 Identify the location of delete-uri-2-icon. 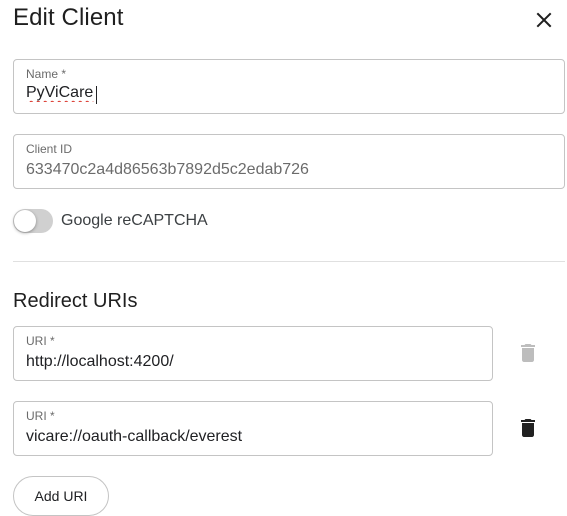
(528, 428).